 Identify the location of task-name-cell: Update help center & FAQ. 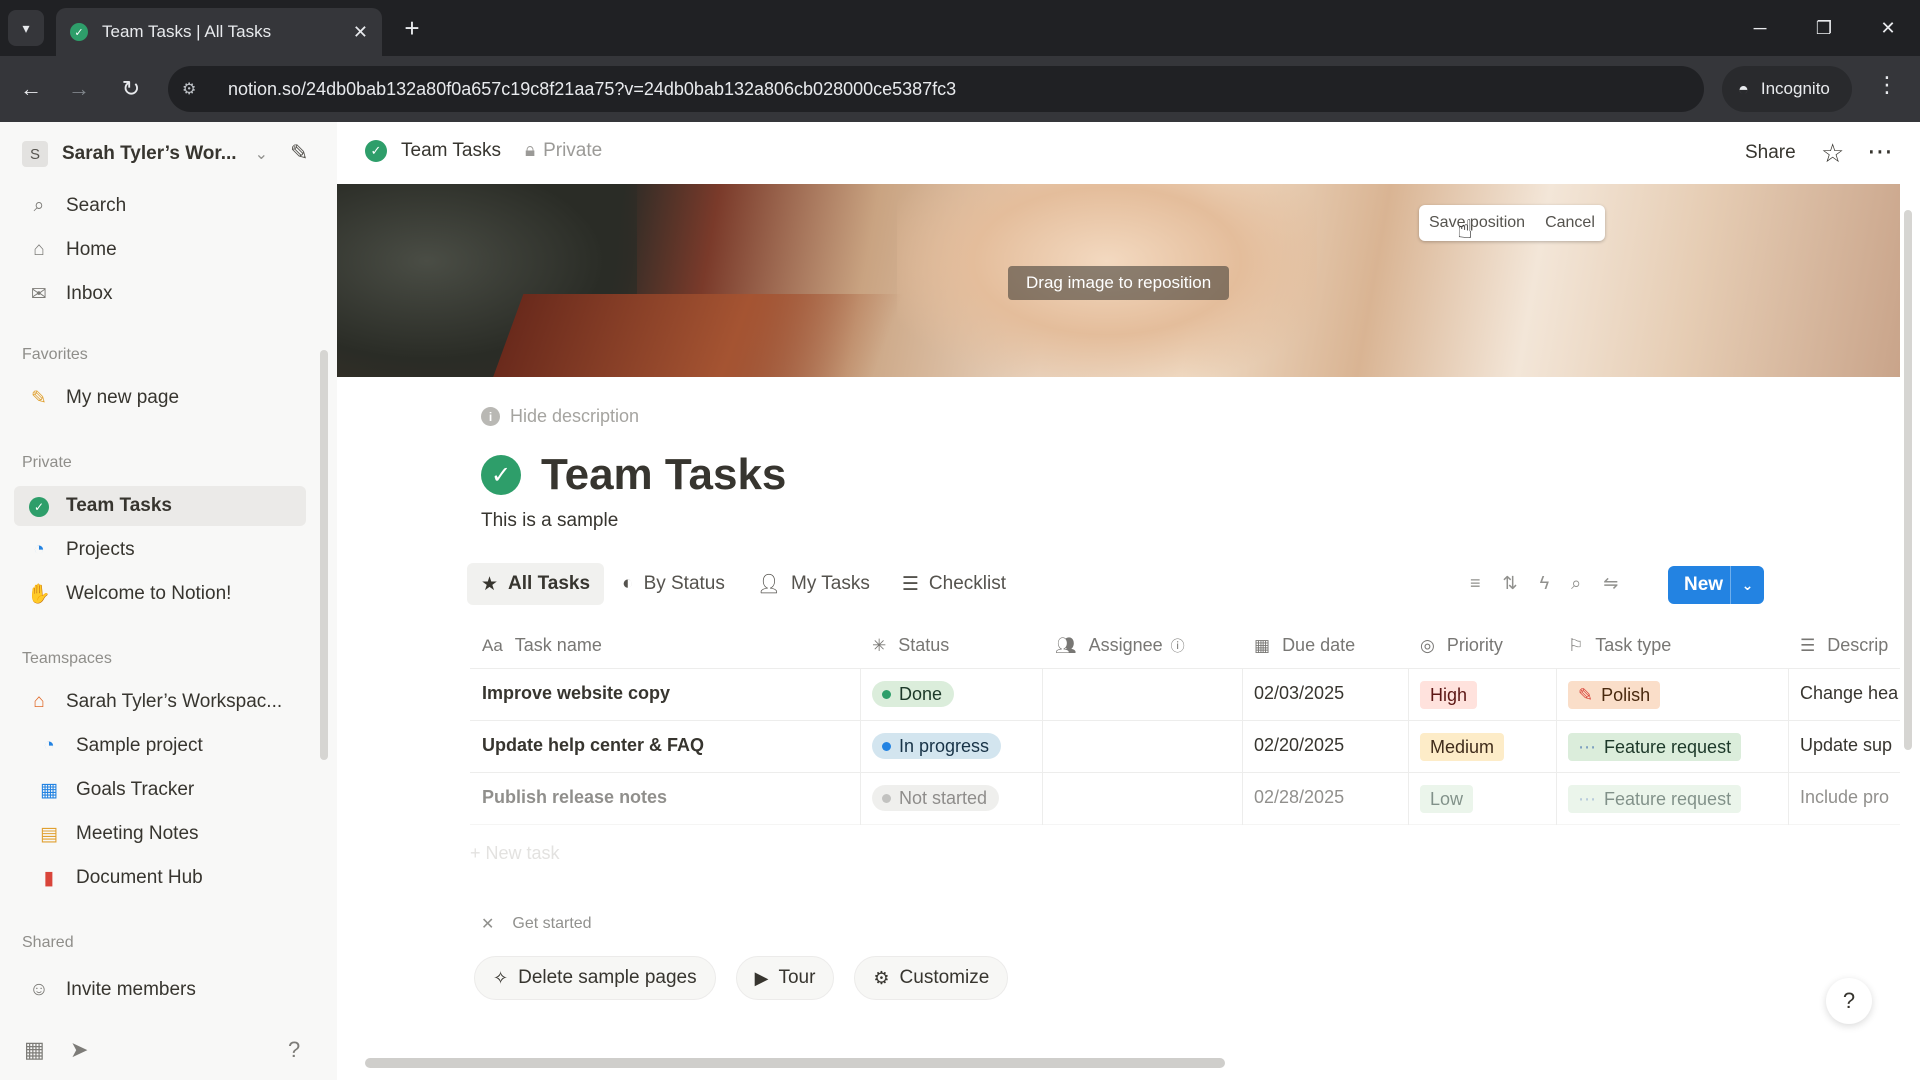
(593, 745).